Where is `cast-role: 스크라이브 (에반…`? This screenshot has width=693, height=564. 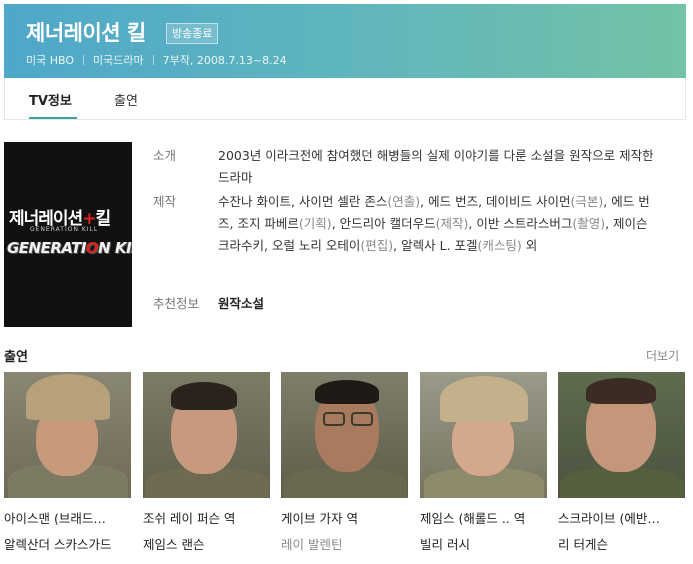
cast-role: 스크라이브 (에반… is located at coordinates (609, 518).